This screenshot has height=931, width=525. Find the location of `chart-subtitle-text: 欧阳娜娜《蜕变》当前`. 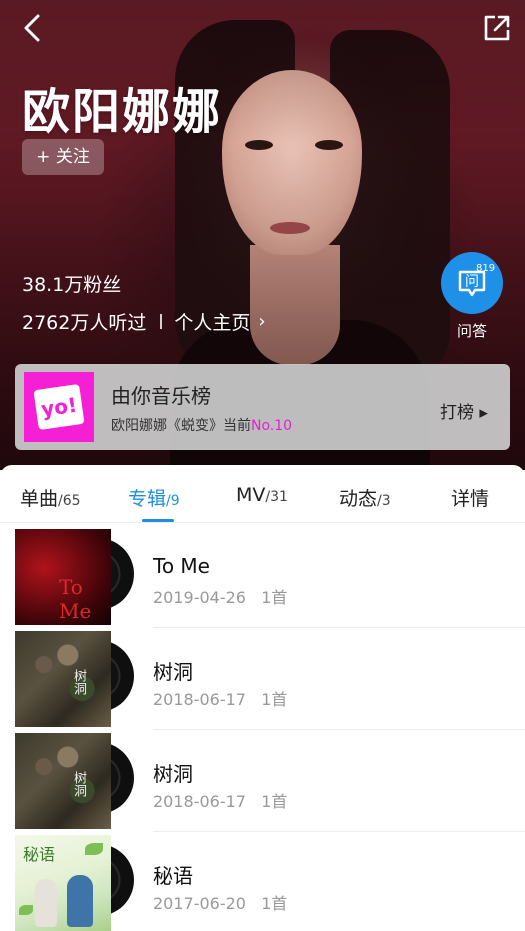

chart-subtitle-text: 欧阳娜娜《蜕变》当前 is located at coordinates (181, 426).